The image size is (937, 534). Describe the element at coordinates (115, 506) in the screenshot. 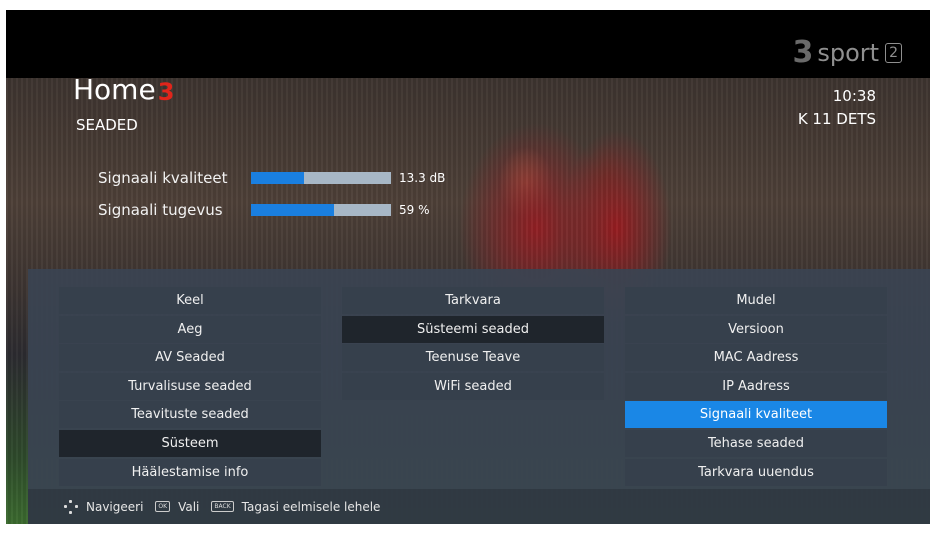

I see `navigate-hint: Navigeeri` at that location.